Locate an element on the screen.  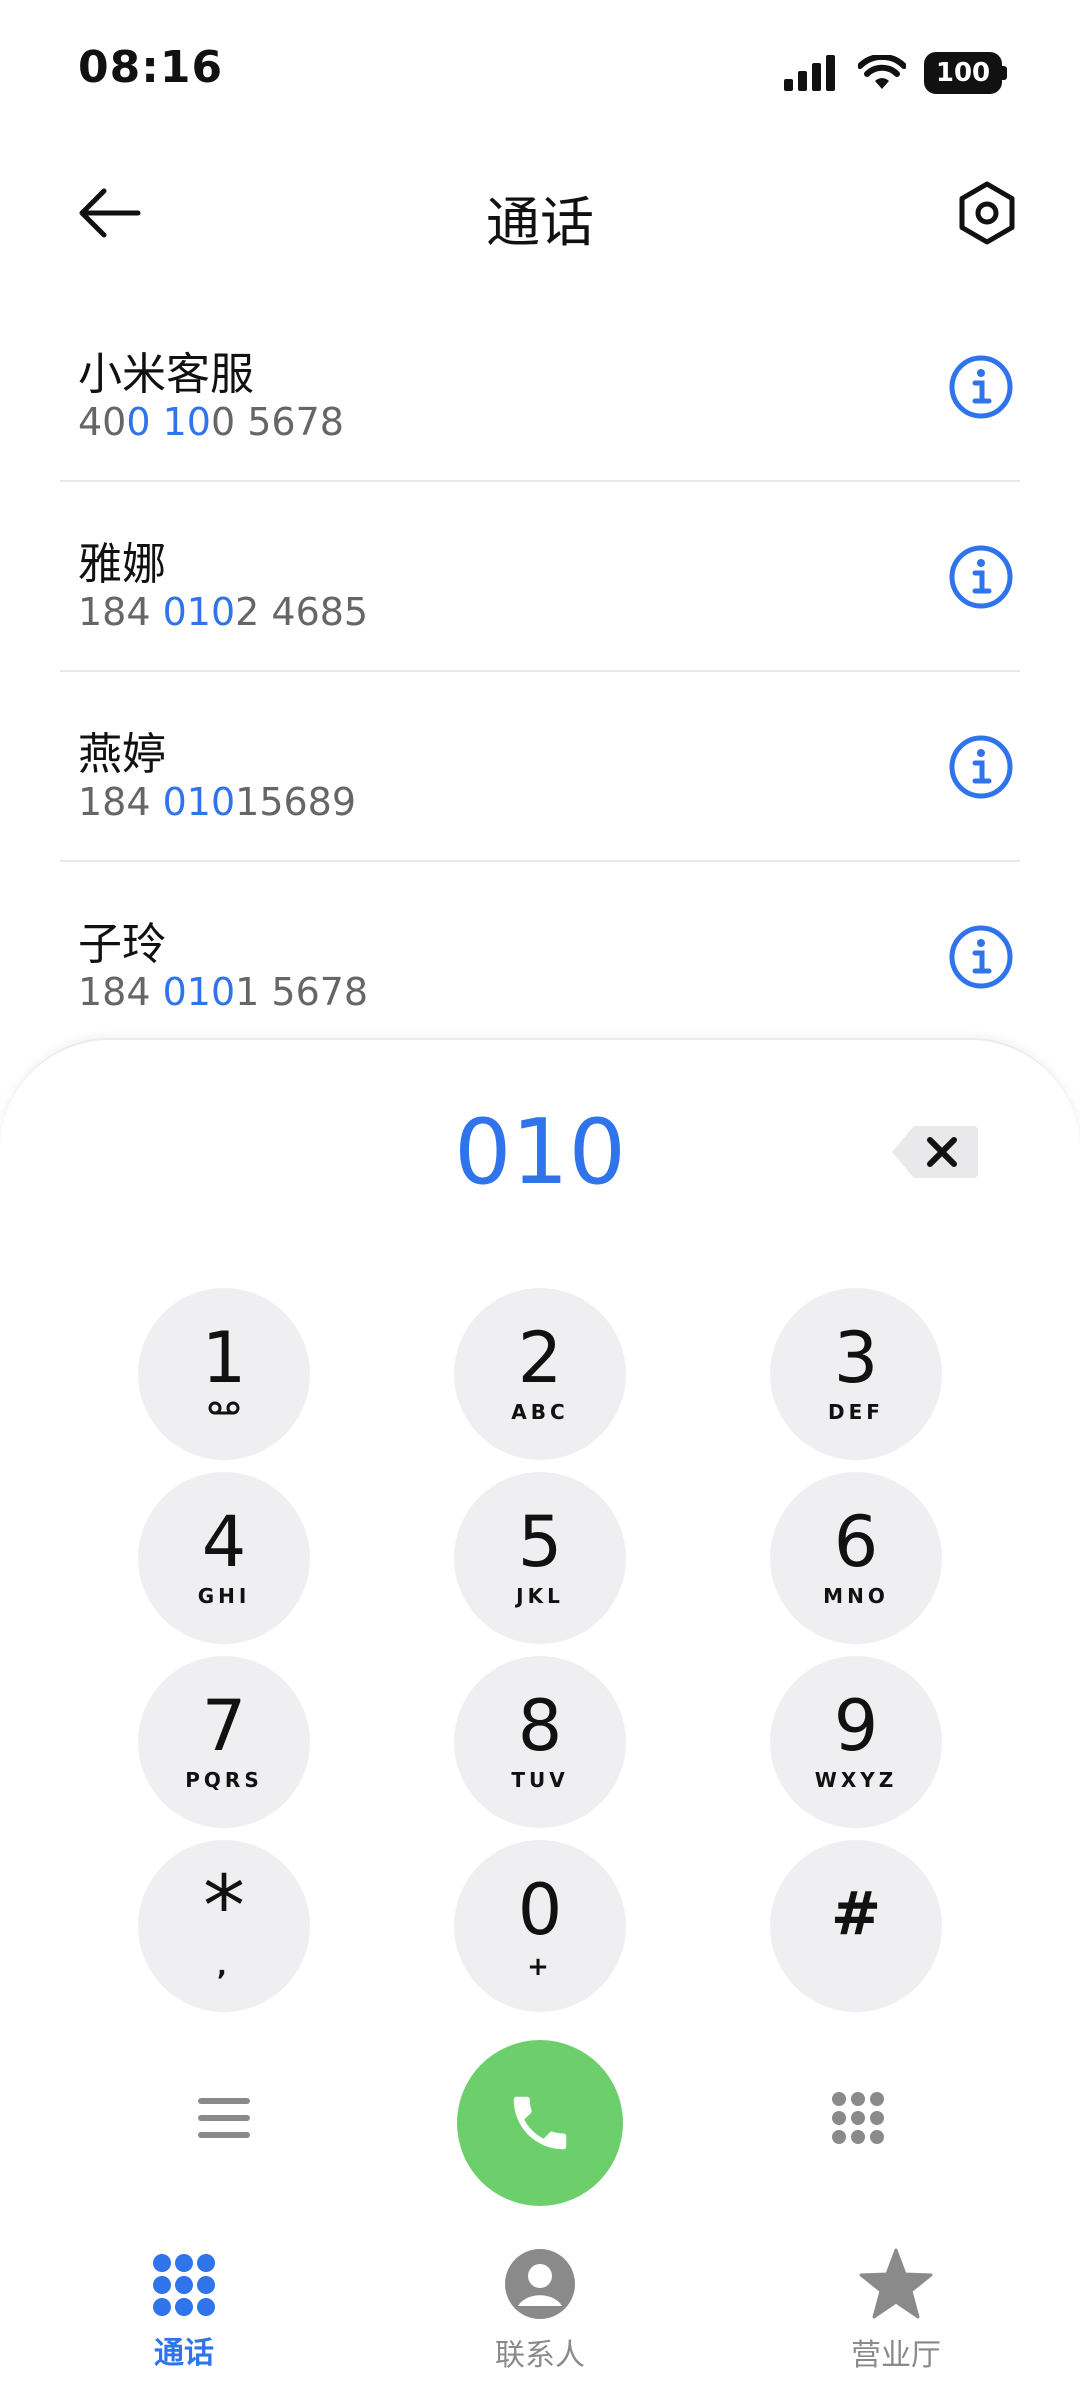
key-letters: ABC is located at coordinates (540, 1412).